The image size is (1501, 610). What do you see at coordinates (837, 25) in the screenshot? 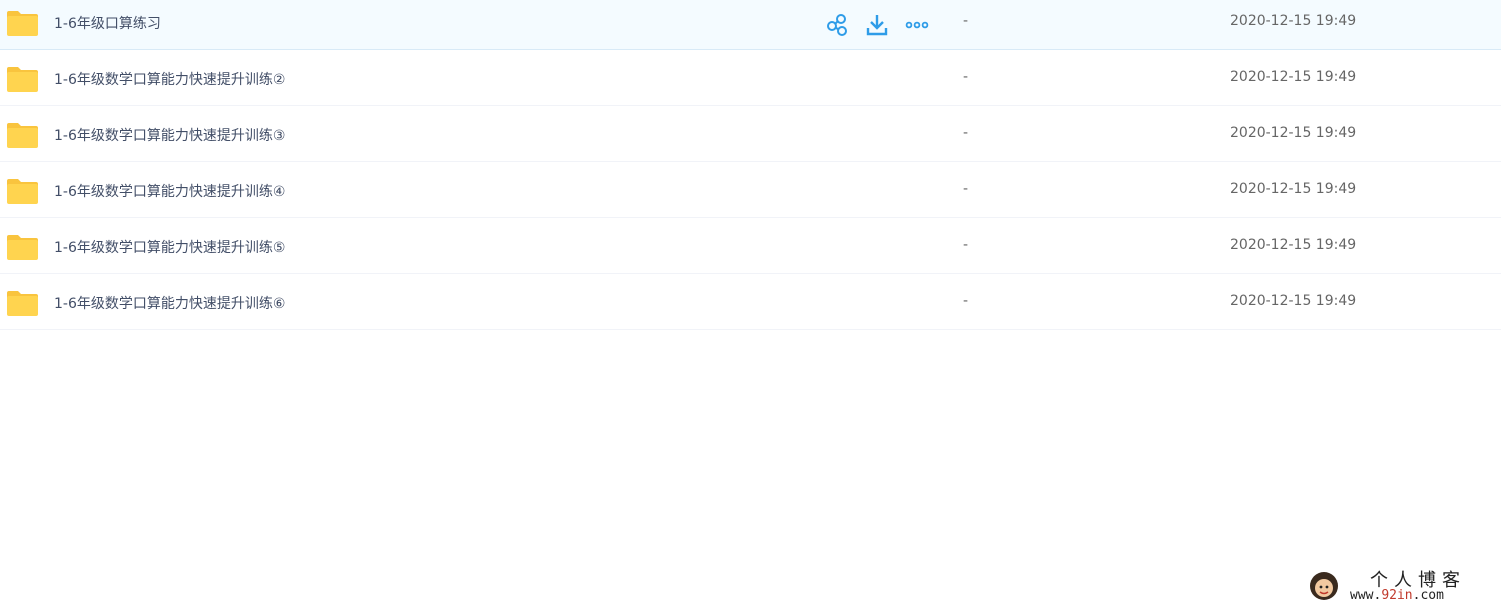
I see `share-icon` at bounding box center [837, 25].